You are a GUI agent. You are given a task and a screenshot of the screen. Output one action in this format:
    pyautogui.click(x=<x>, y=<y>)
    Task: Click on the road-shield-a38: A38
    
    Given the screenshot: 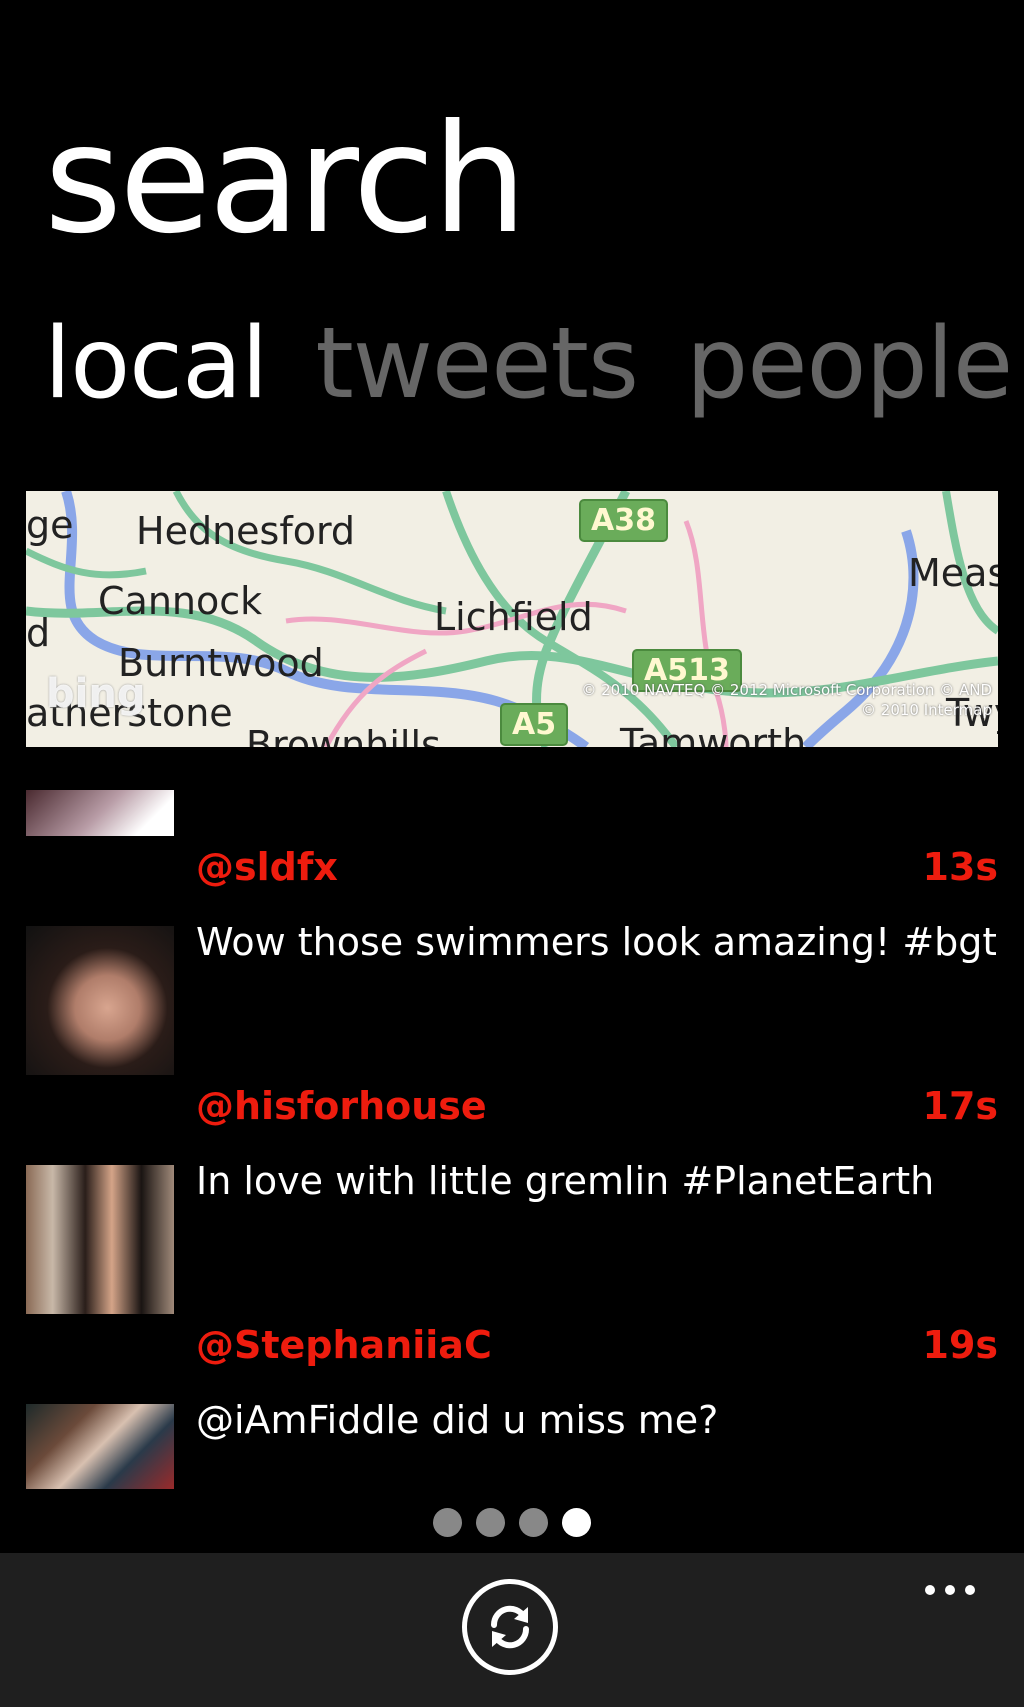 What is the action you would take?
    pyautogui.click(x=623, y=520)
    